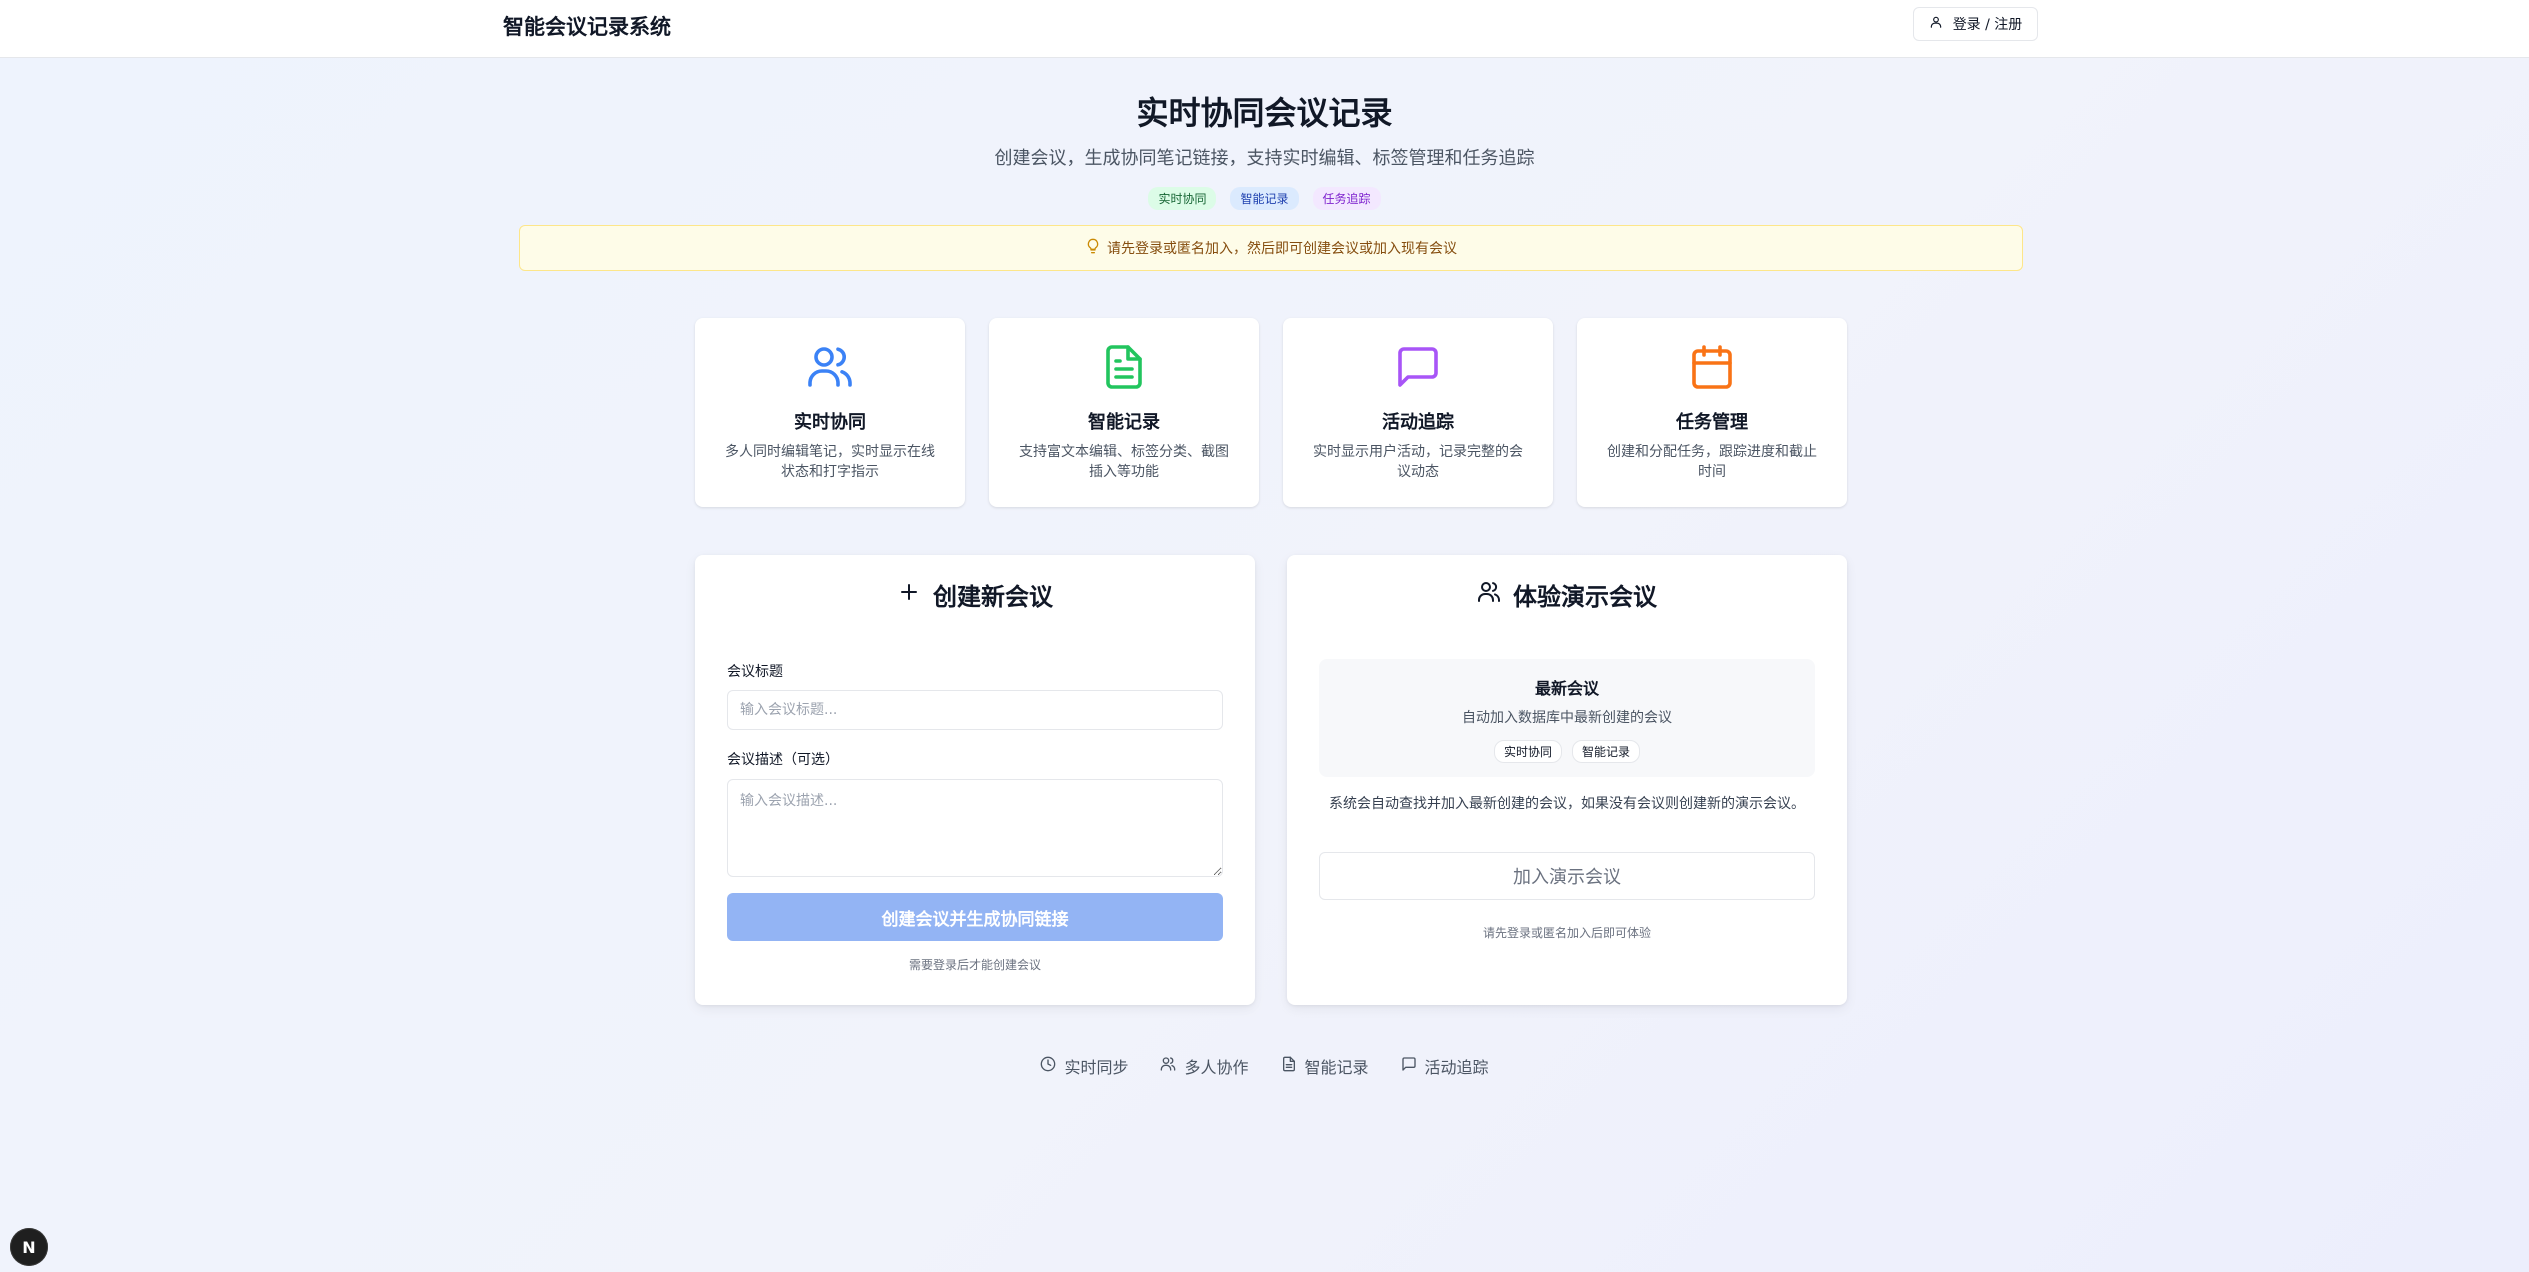  Describe the element at coordinates (1528, 751) in the screenshot. I see `tag-realtime: 实时协同` at that location.